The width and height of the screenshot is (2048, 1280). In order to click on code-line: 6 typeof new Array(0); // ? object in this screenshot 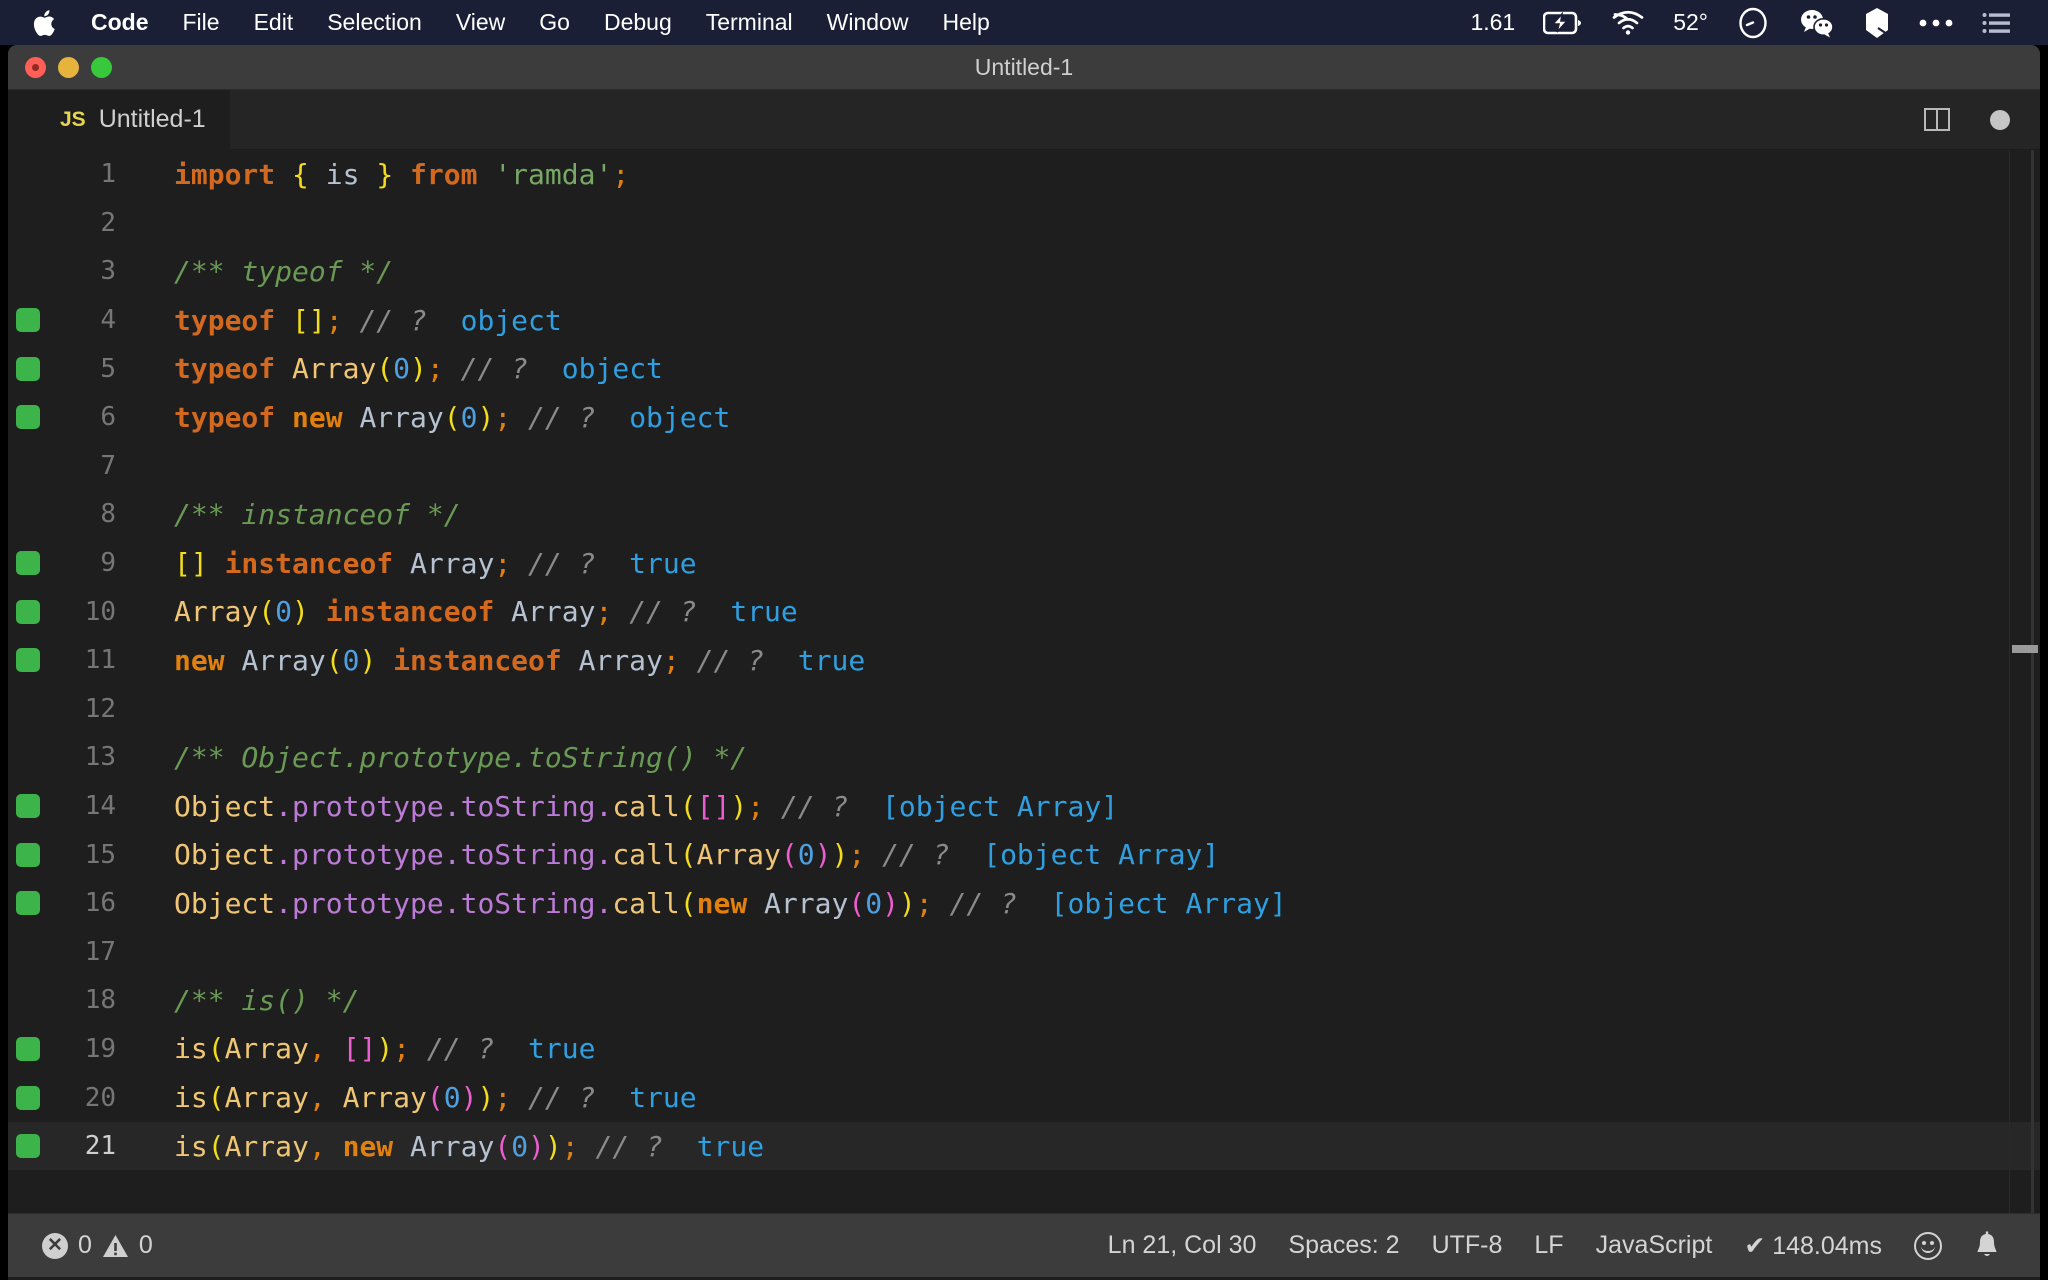, I will do `click(1024, 417)`.